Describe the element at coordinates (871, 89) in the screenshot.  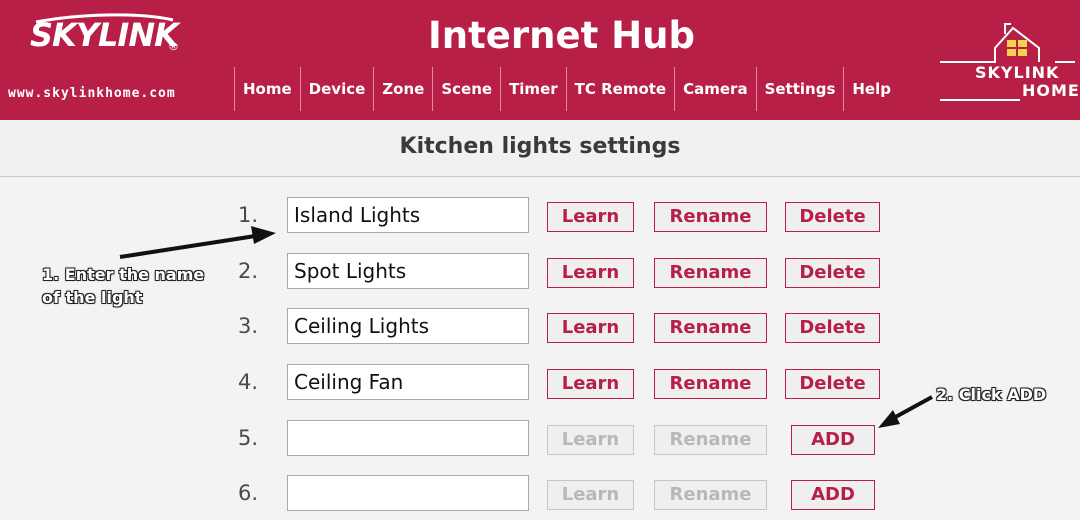
I see `nav-help: Help` at that location.